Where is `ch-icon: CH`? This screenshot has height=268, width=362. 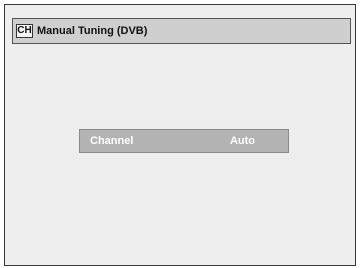 ch-icon: CH is located at coordinates (24, 31).